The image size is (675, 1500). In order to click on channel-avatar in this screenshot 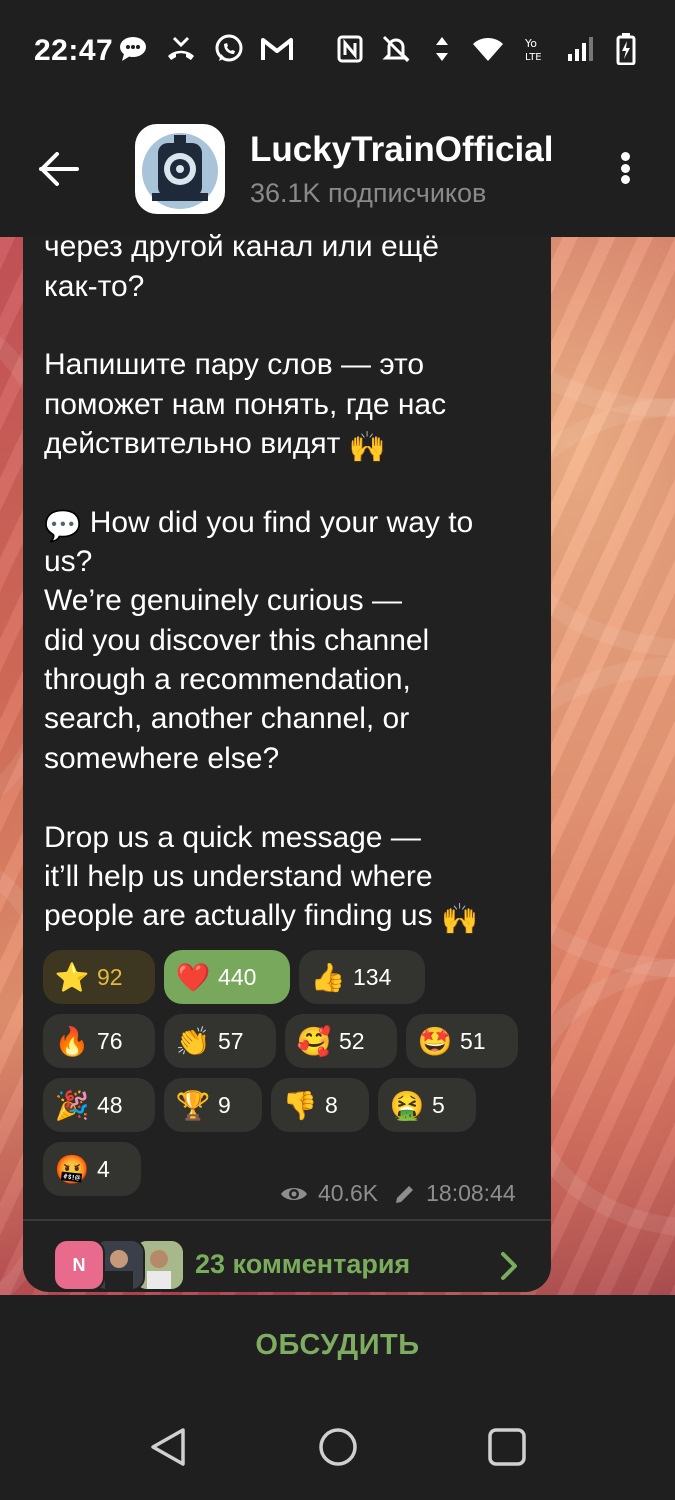, I will do `click(180, 169)`.